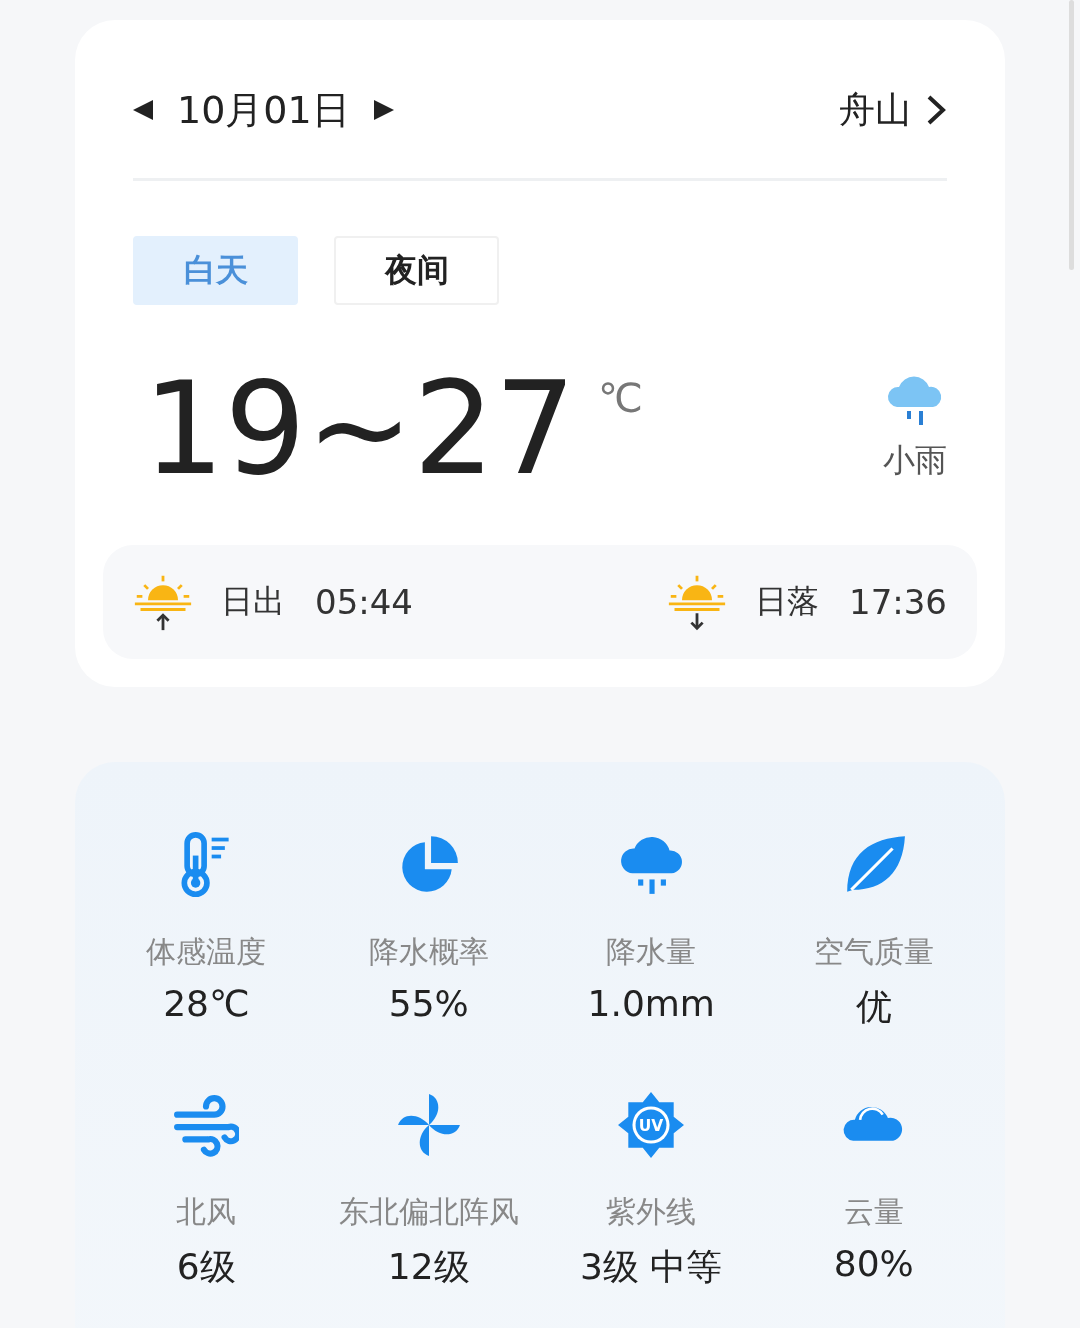 The height and width of the screenshot is (1328, 1080). What do you see at coordinates (915, 460) in the screenshot?
I see `weather-condition: 小雨` at bounding box center [915, 460].